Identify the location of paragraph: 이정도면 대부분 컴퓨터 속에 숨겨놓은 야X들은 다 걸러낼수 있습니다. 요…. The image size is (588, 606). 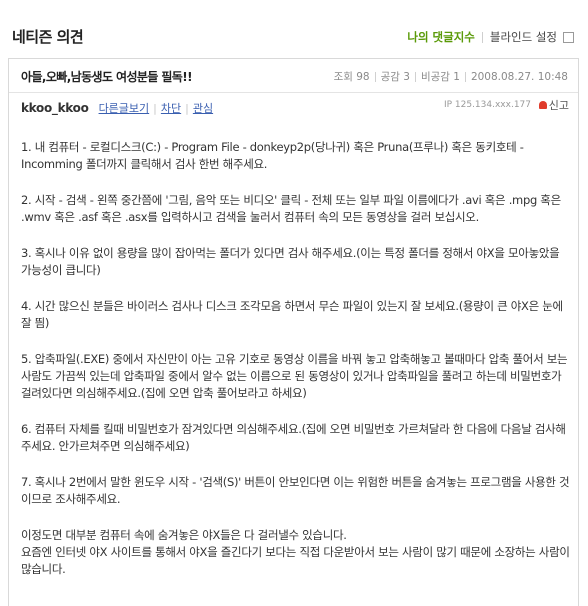
(295, 552).